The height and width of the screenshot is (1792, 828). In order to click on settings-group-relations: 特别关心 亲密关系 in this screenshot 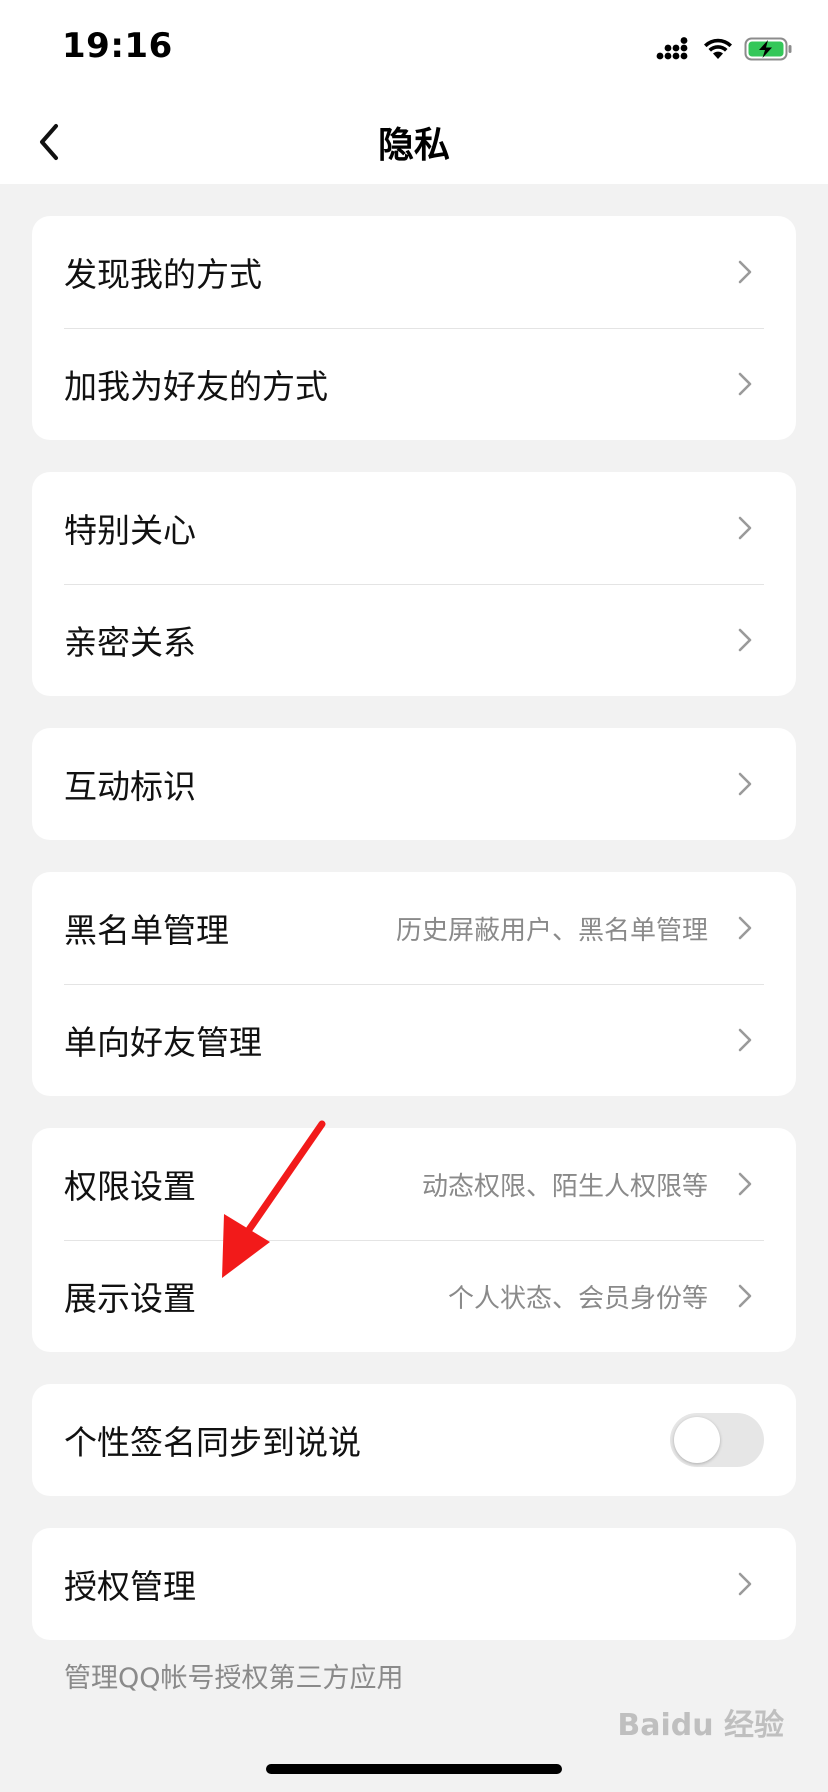, I will do `click(414, 584)`.